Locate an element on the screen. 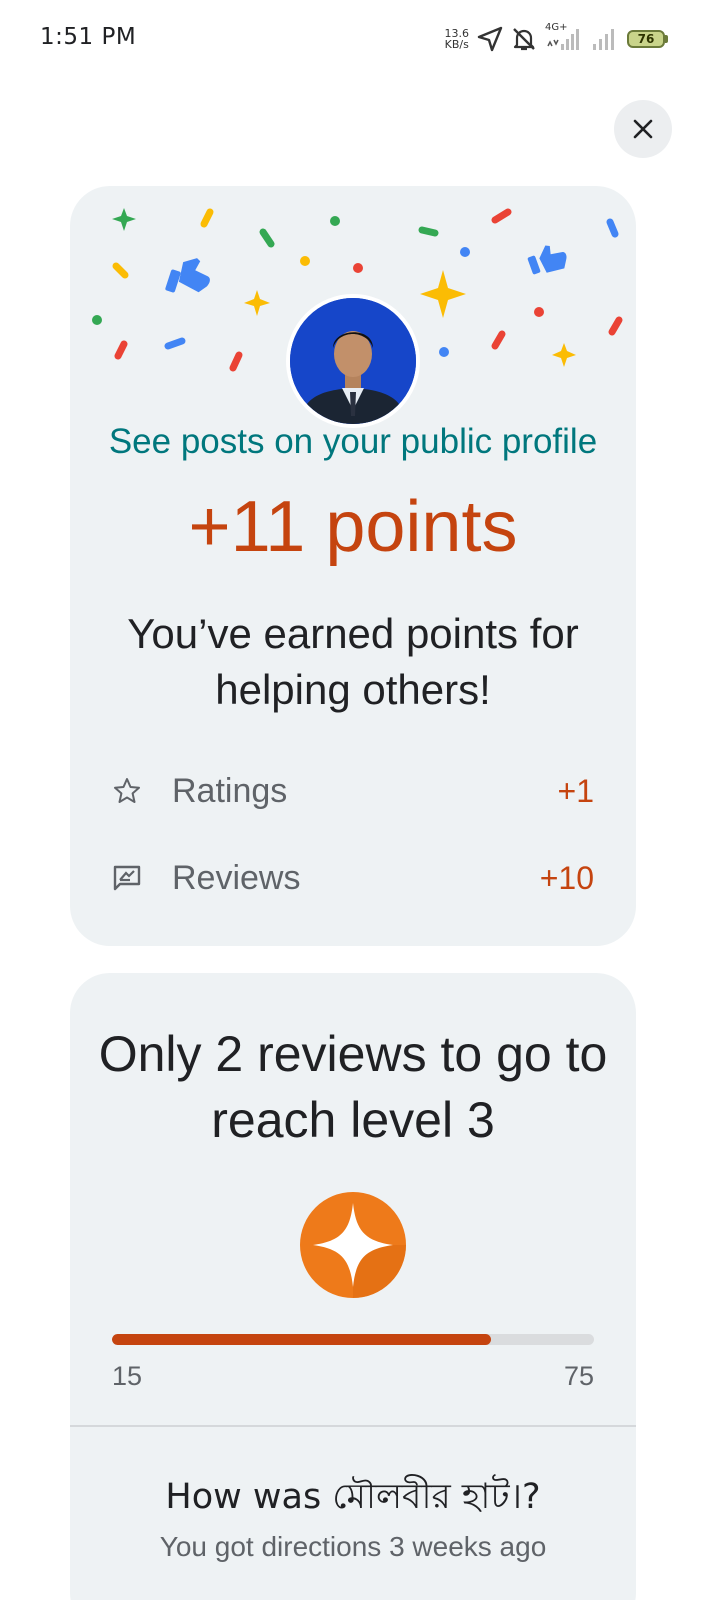 The image size is (720, 1600). place-question: How was মৌলবীর হাট।? is located at coordinates (353, 1497).